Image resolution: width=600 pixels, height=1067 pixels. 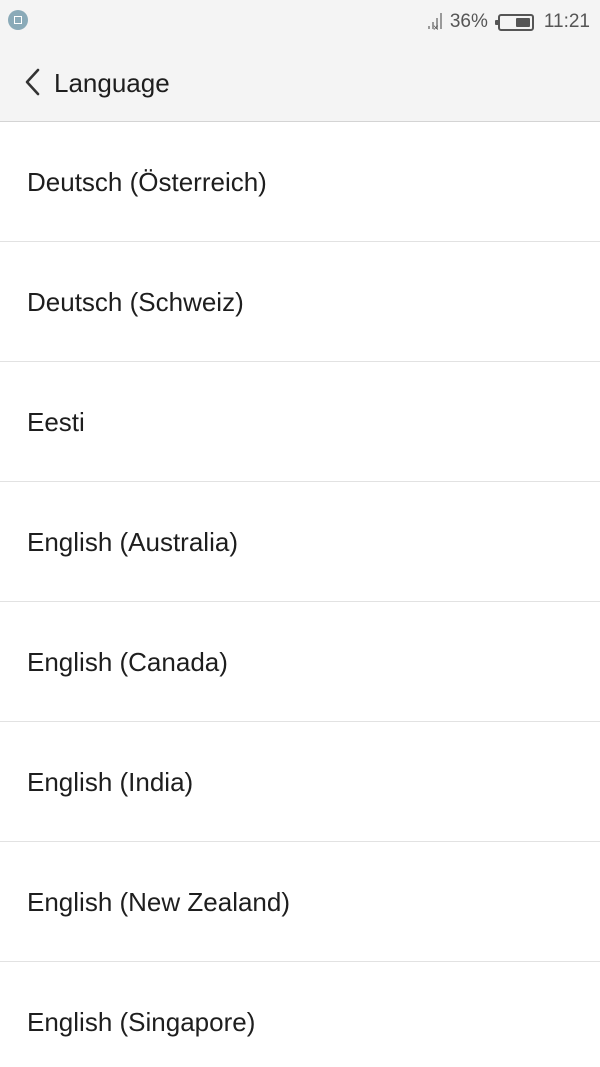 What do you see at coordinates (135, 301) in the screenshot?
I see `language-label: Deutsch (Schweiz)` at bounding box center [135, 301].